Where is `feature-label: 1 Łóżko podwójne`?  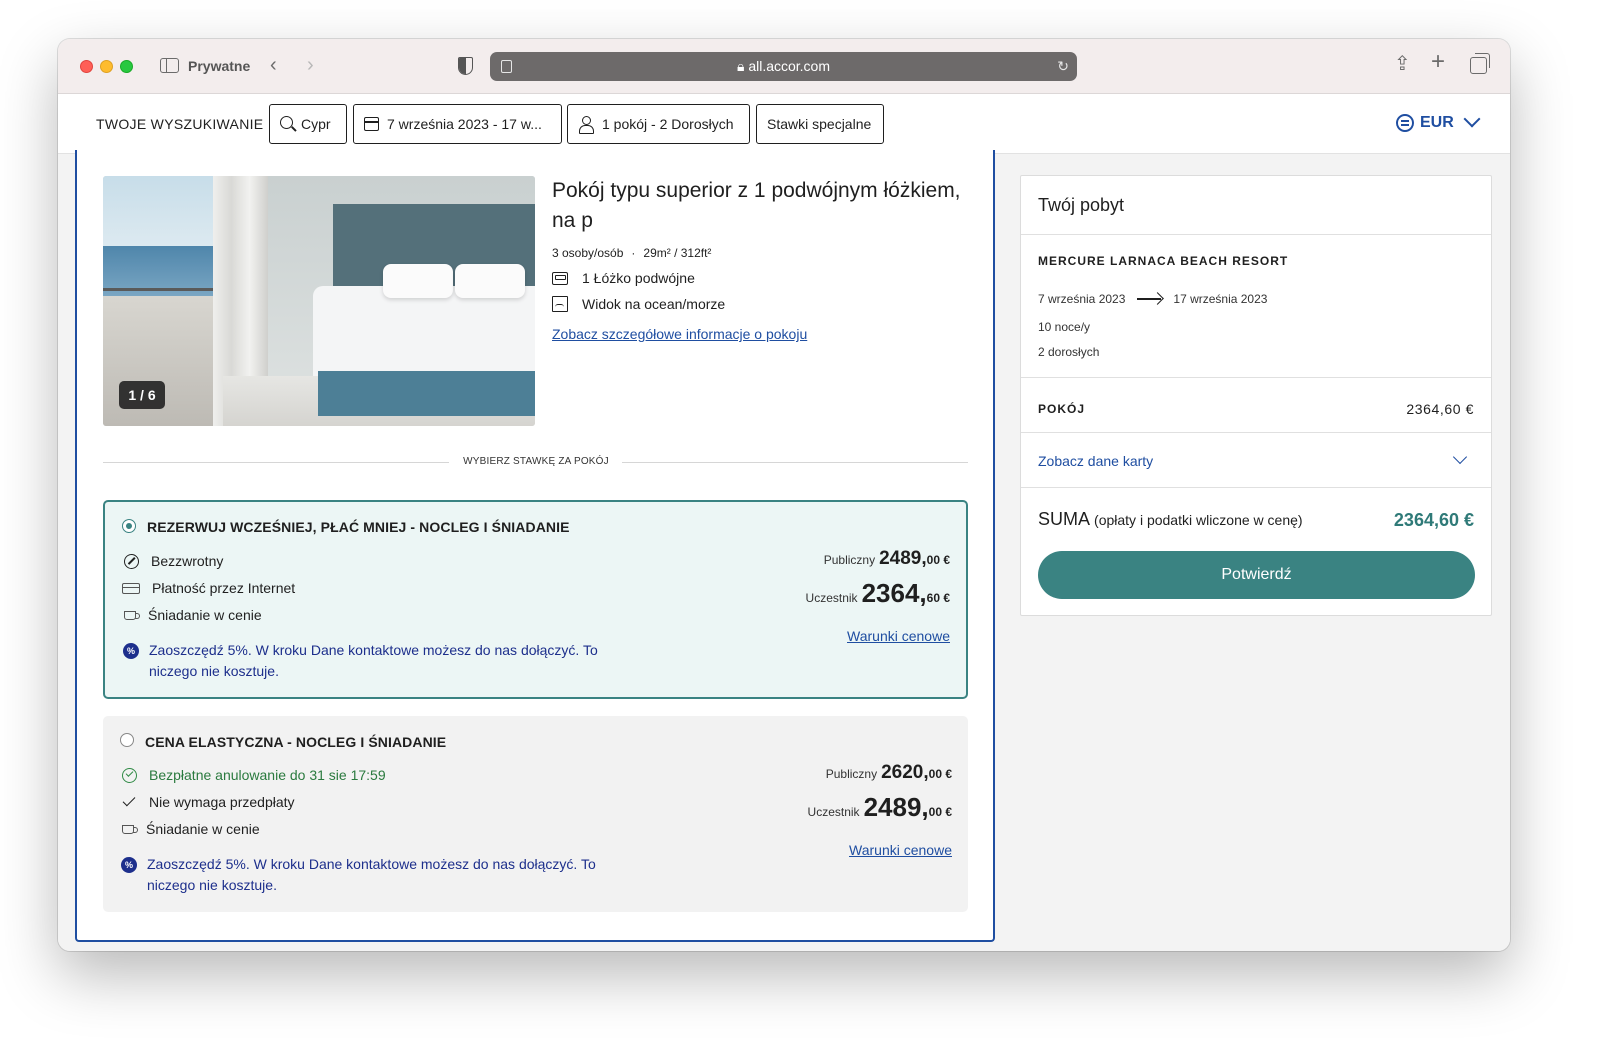 feature-label: 1 Łóżko podwójne is located at coordinates (638, 278).